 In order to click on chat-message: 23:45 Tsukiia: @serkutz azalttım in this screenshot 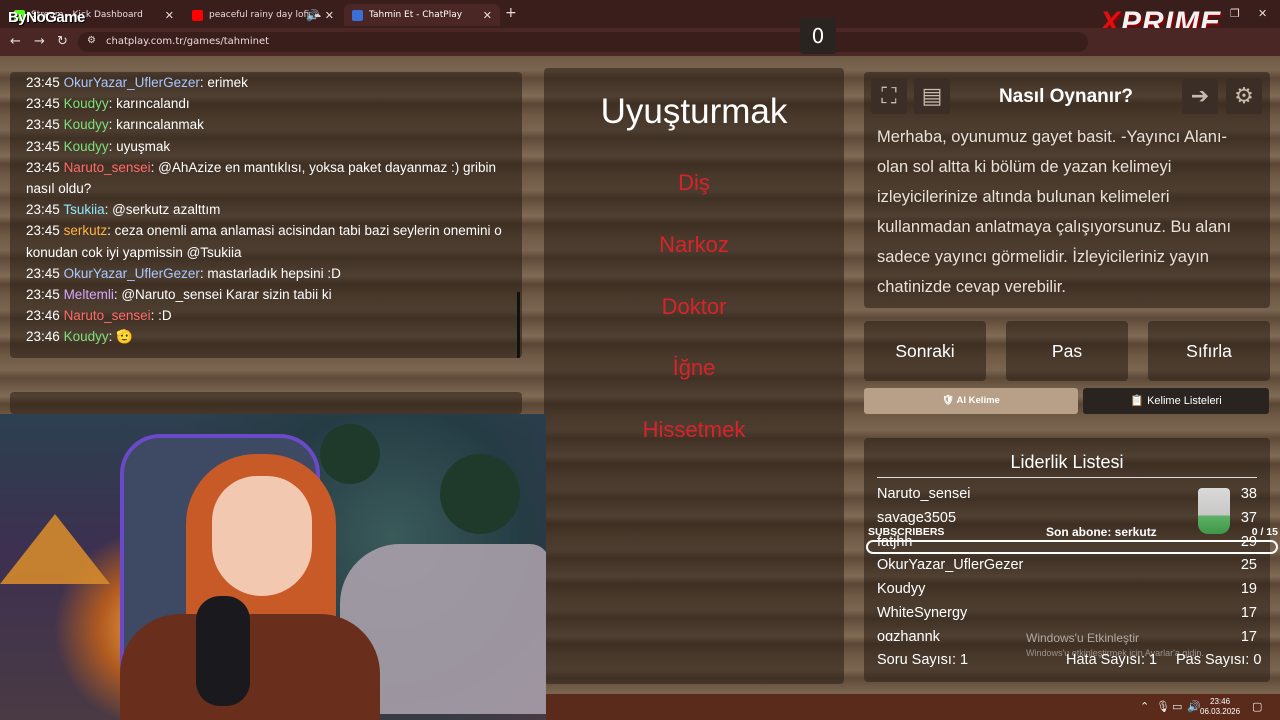, I will do `click(123, 210)`.